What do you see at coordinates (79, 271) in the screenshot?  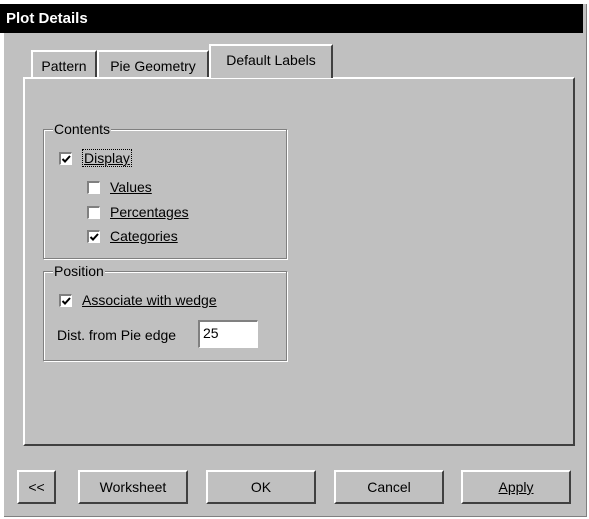 I see `position-legend: Position` at bounding box center [79, 271].